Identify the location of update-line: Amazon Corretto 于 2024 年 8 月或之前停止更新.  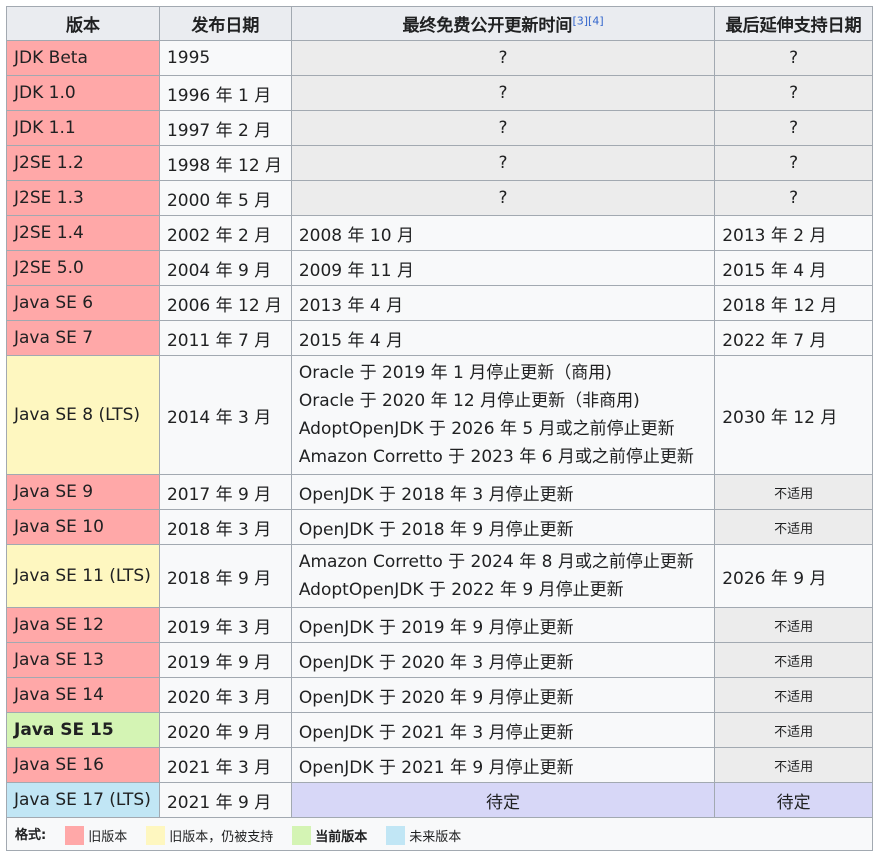
(496, 562).